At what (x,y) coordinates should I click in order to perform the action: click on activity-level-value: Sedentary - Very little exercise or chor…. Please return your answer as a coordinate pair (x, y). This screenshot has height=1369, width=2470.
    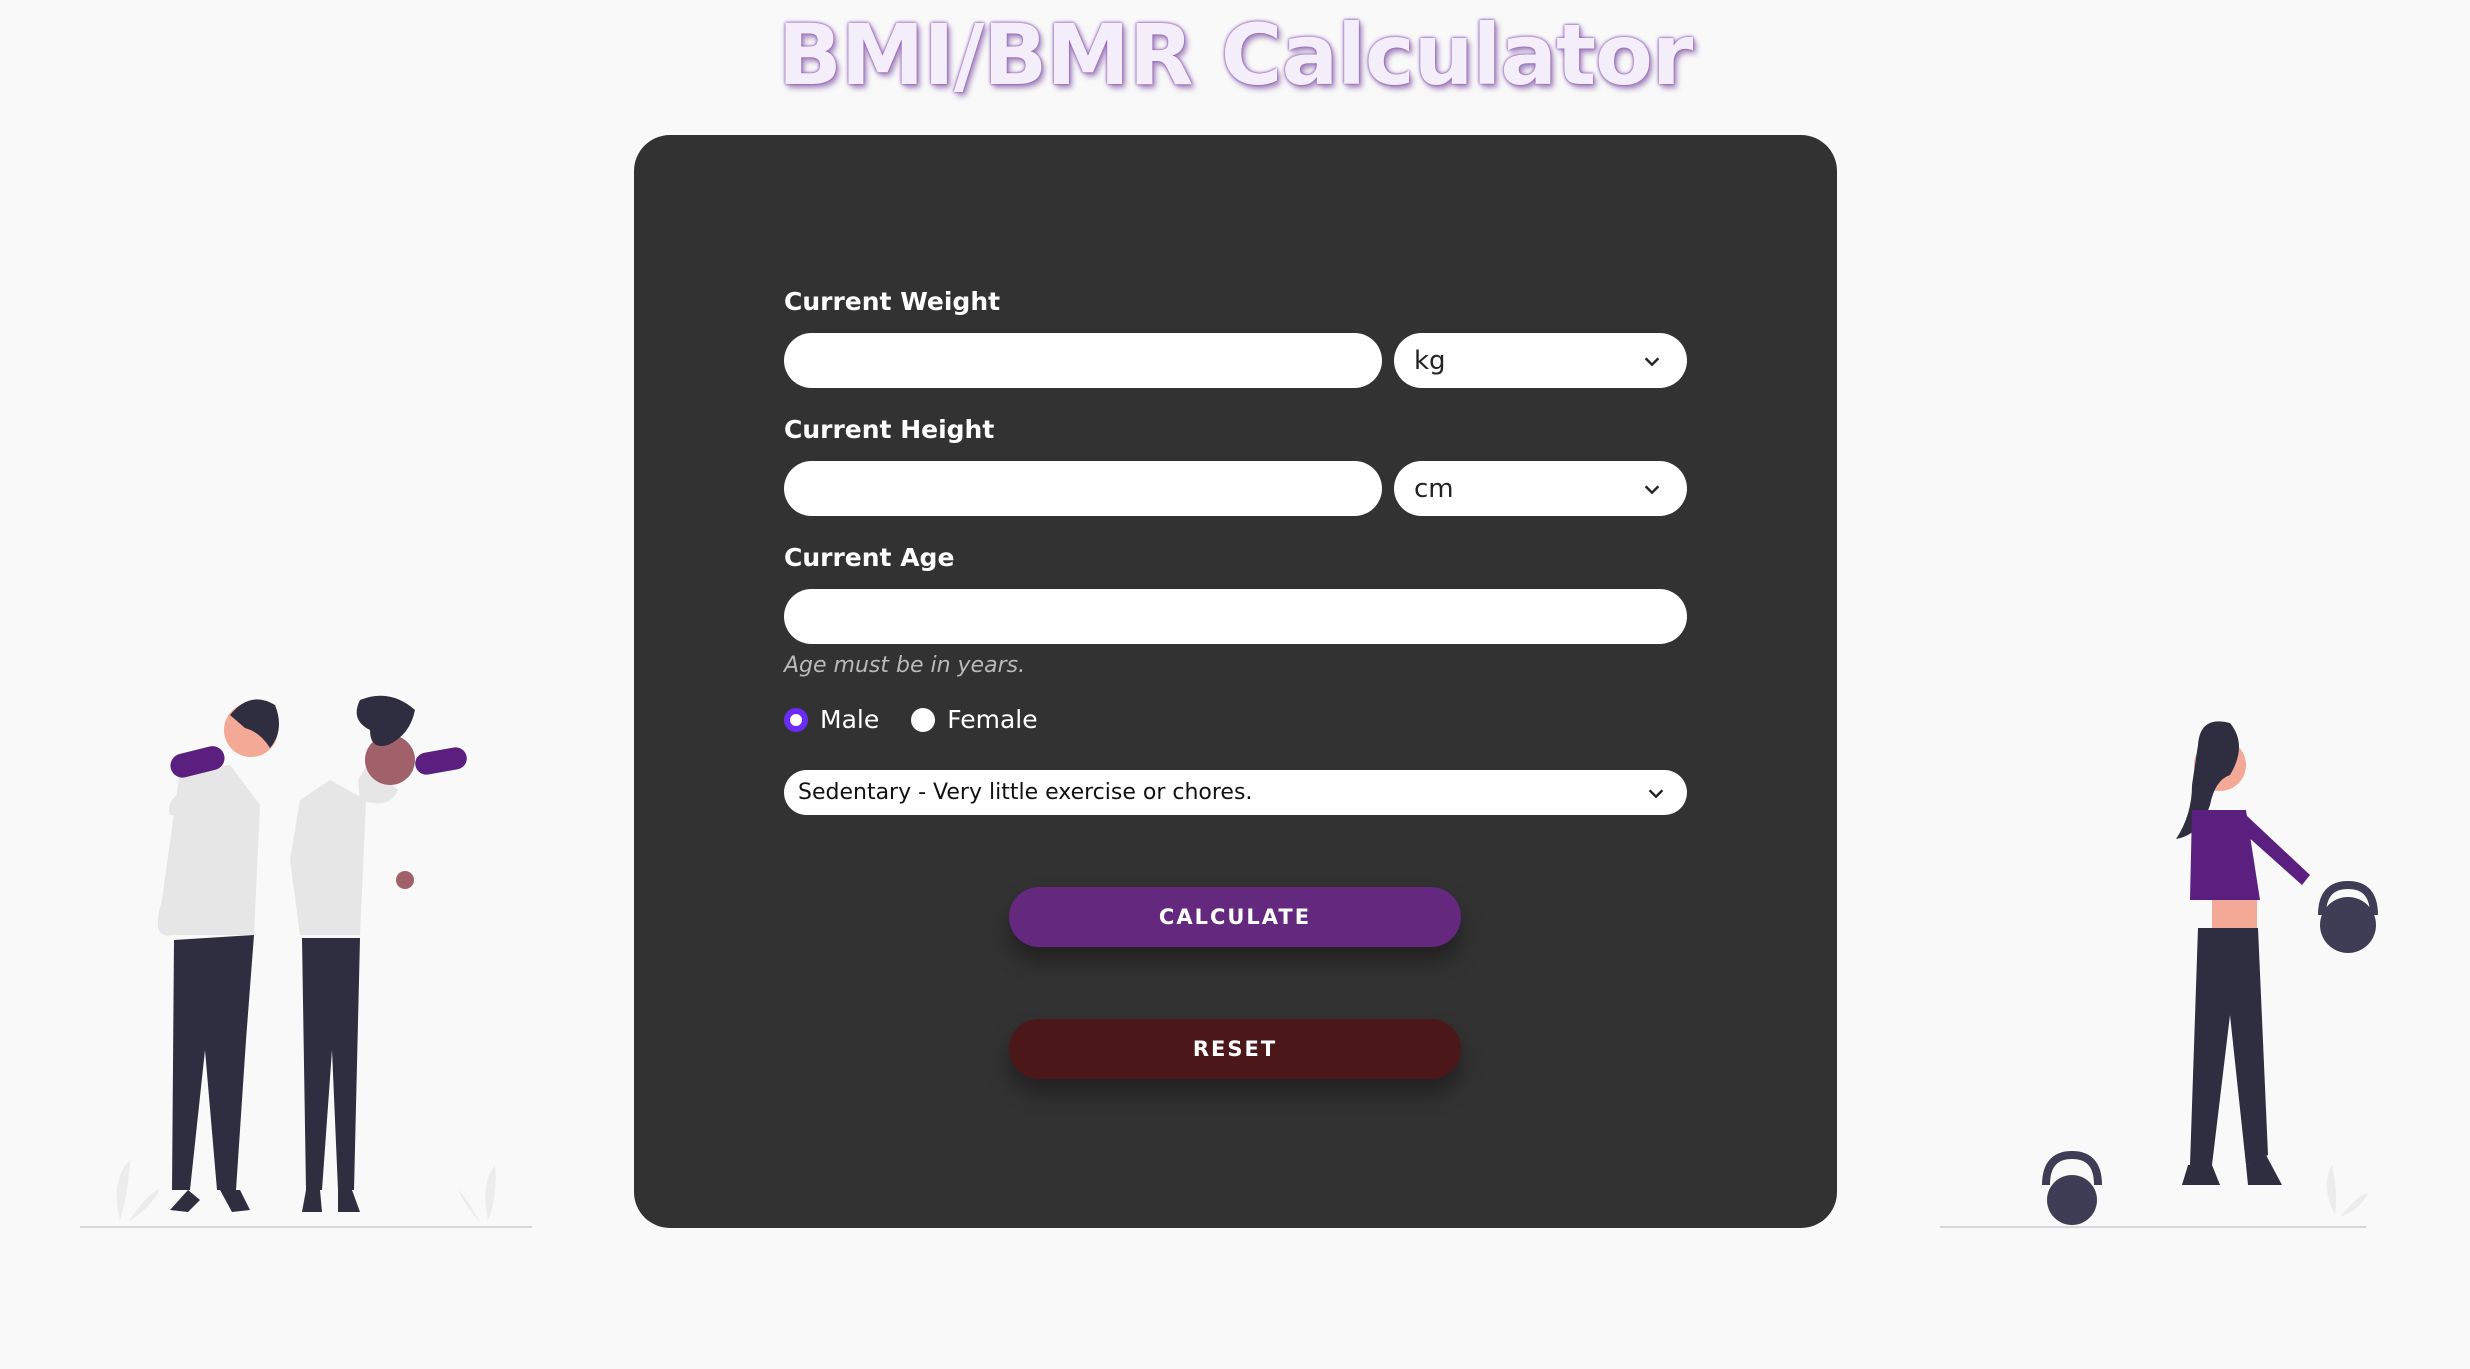
    Looking at the image, I should click on (1025, 792).